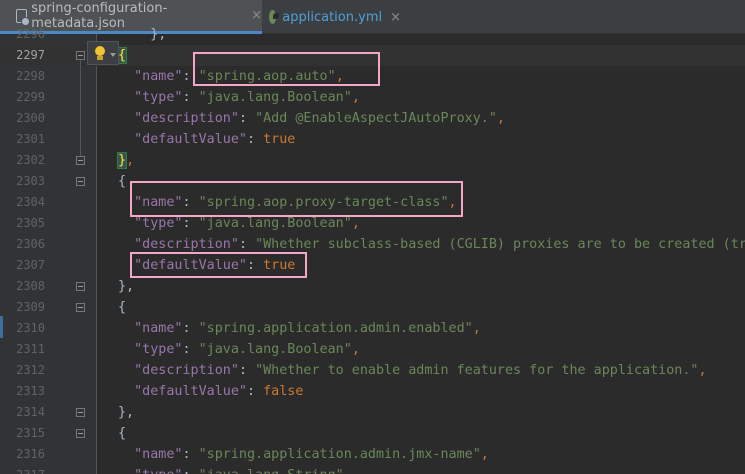  What do you see at coordinates (30, 181) in the screenshot?
I see `line-number: 2303` at bounding box center [30, 181].